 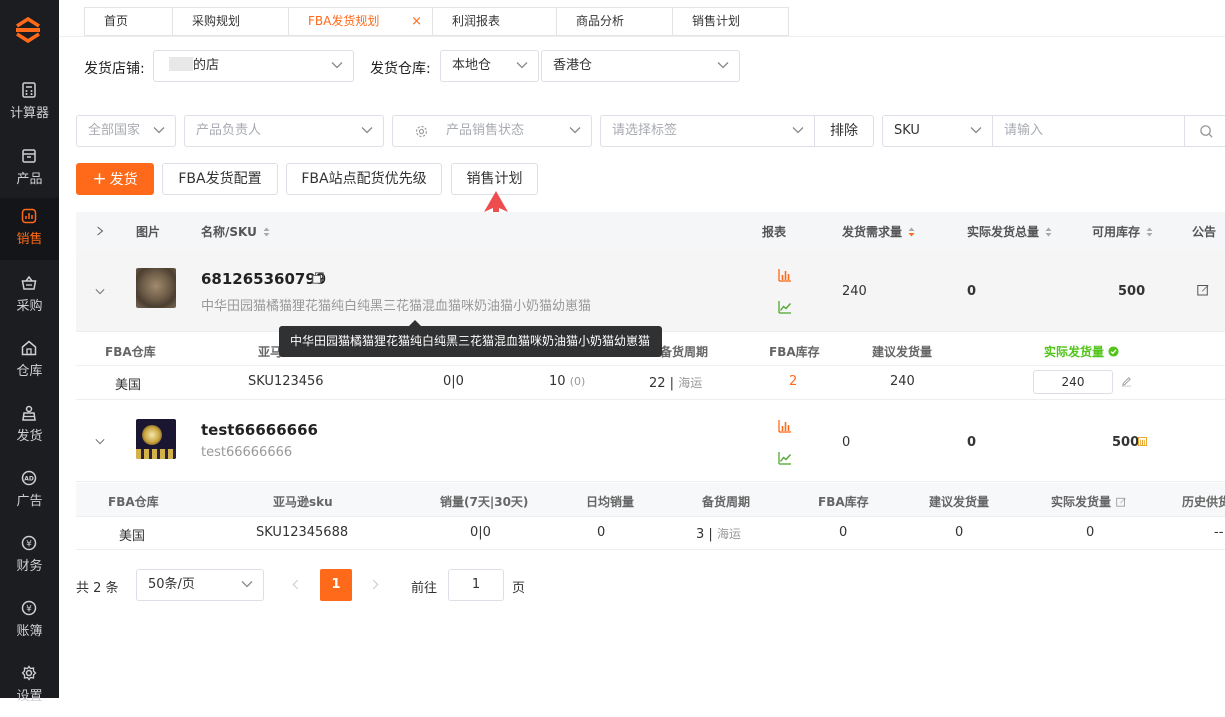 What do you see at coordinates (181, 64) in the screenshot?
I see `blurred-store-prefix` at bounding box center [181, 64].